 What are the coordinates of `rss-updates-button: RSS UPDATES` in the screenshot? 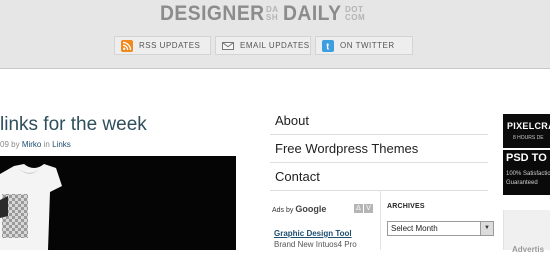 It's located at (162, 45).